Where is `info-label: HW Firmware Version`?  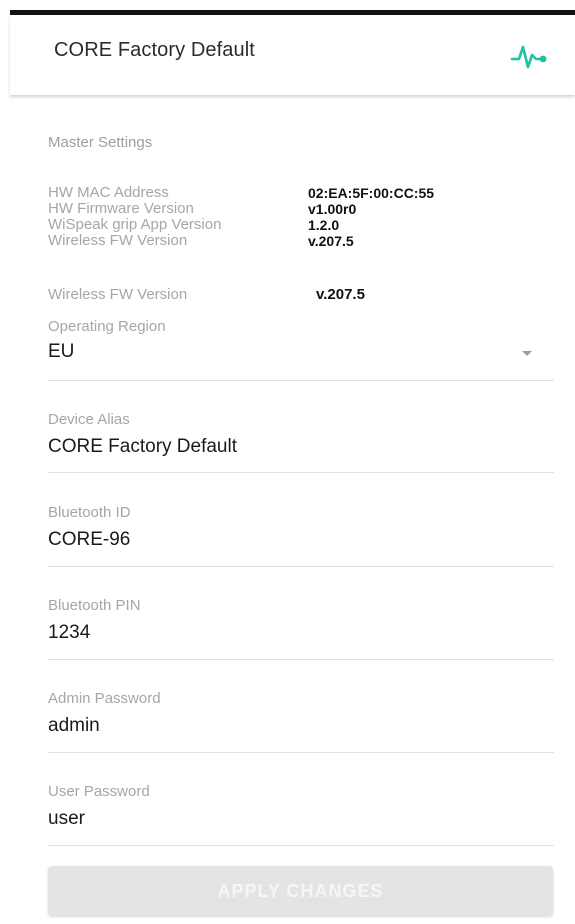 info-label: HW Firmware Version is located at coordinates (121, 208).